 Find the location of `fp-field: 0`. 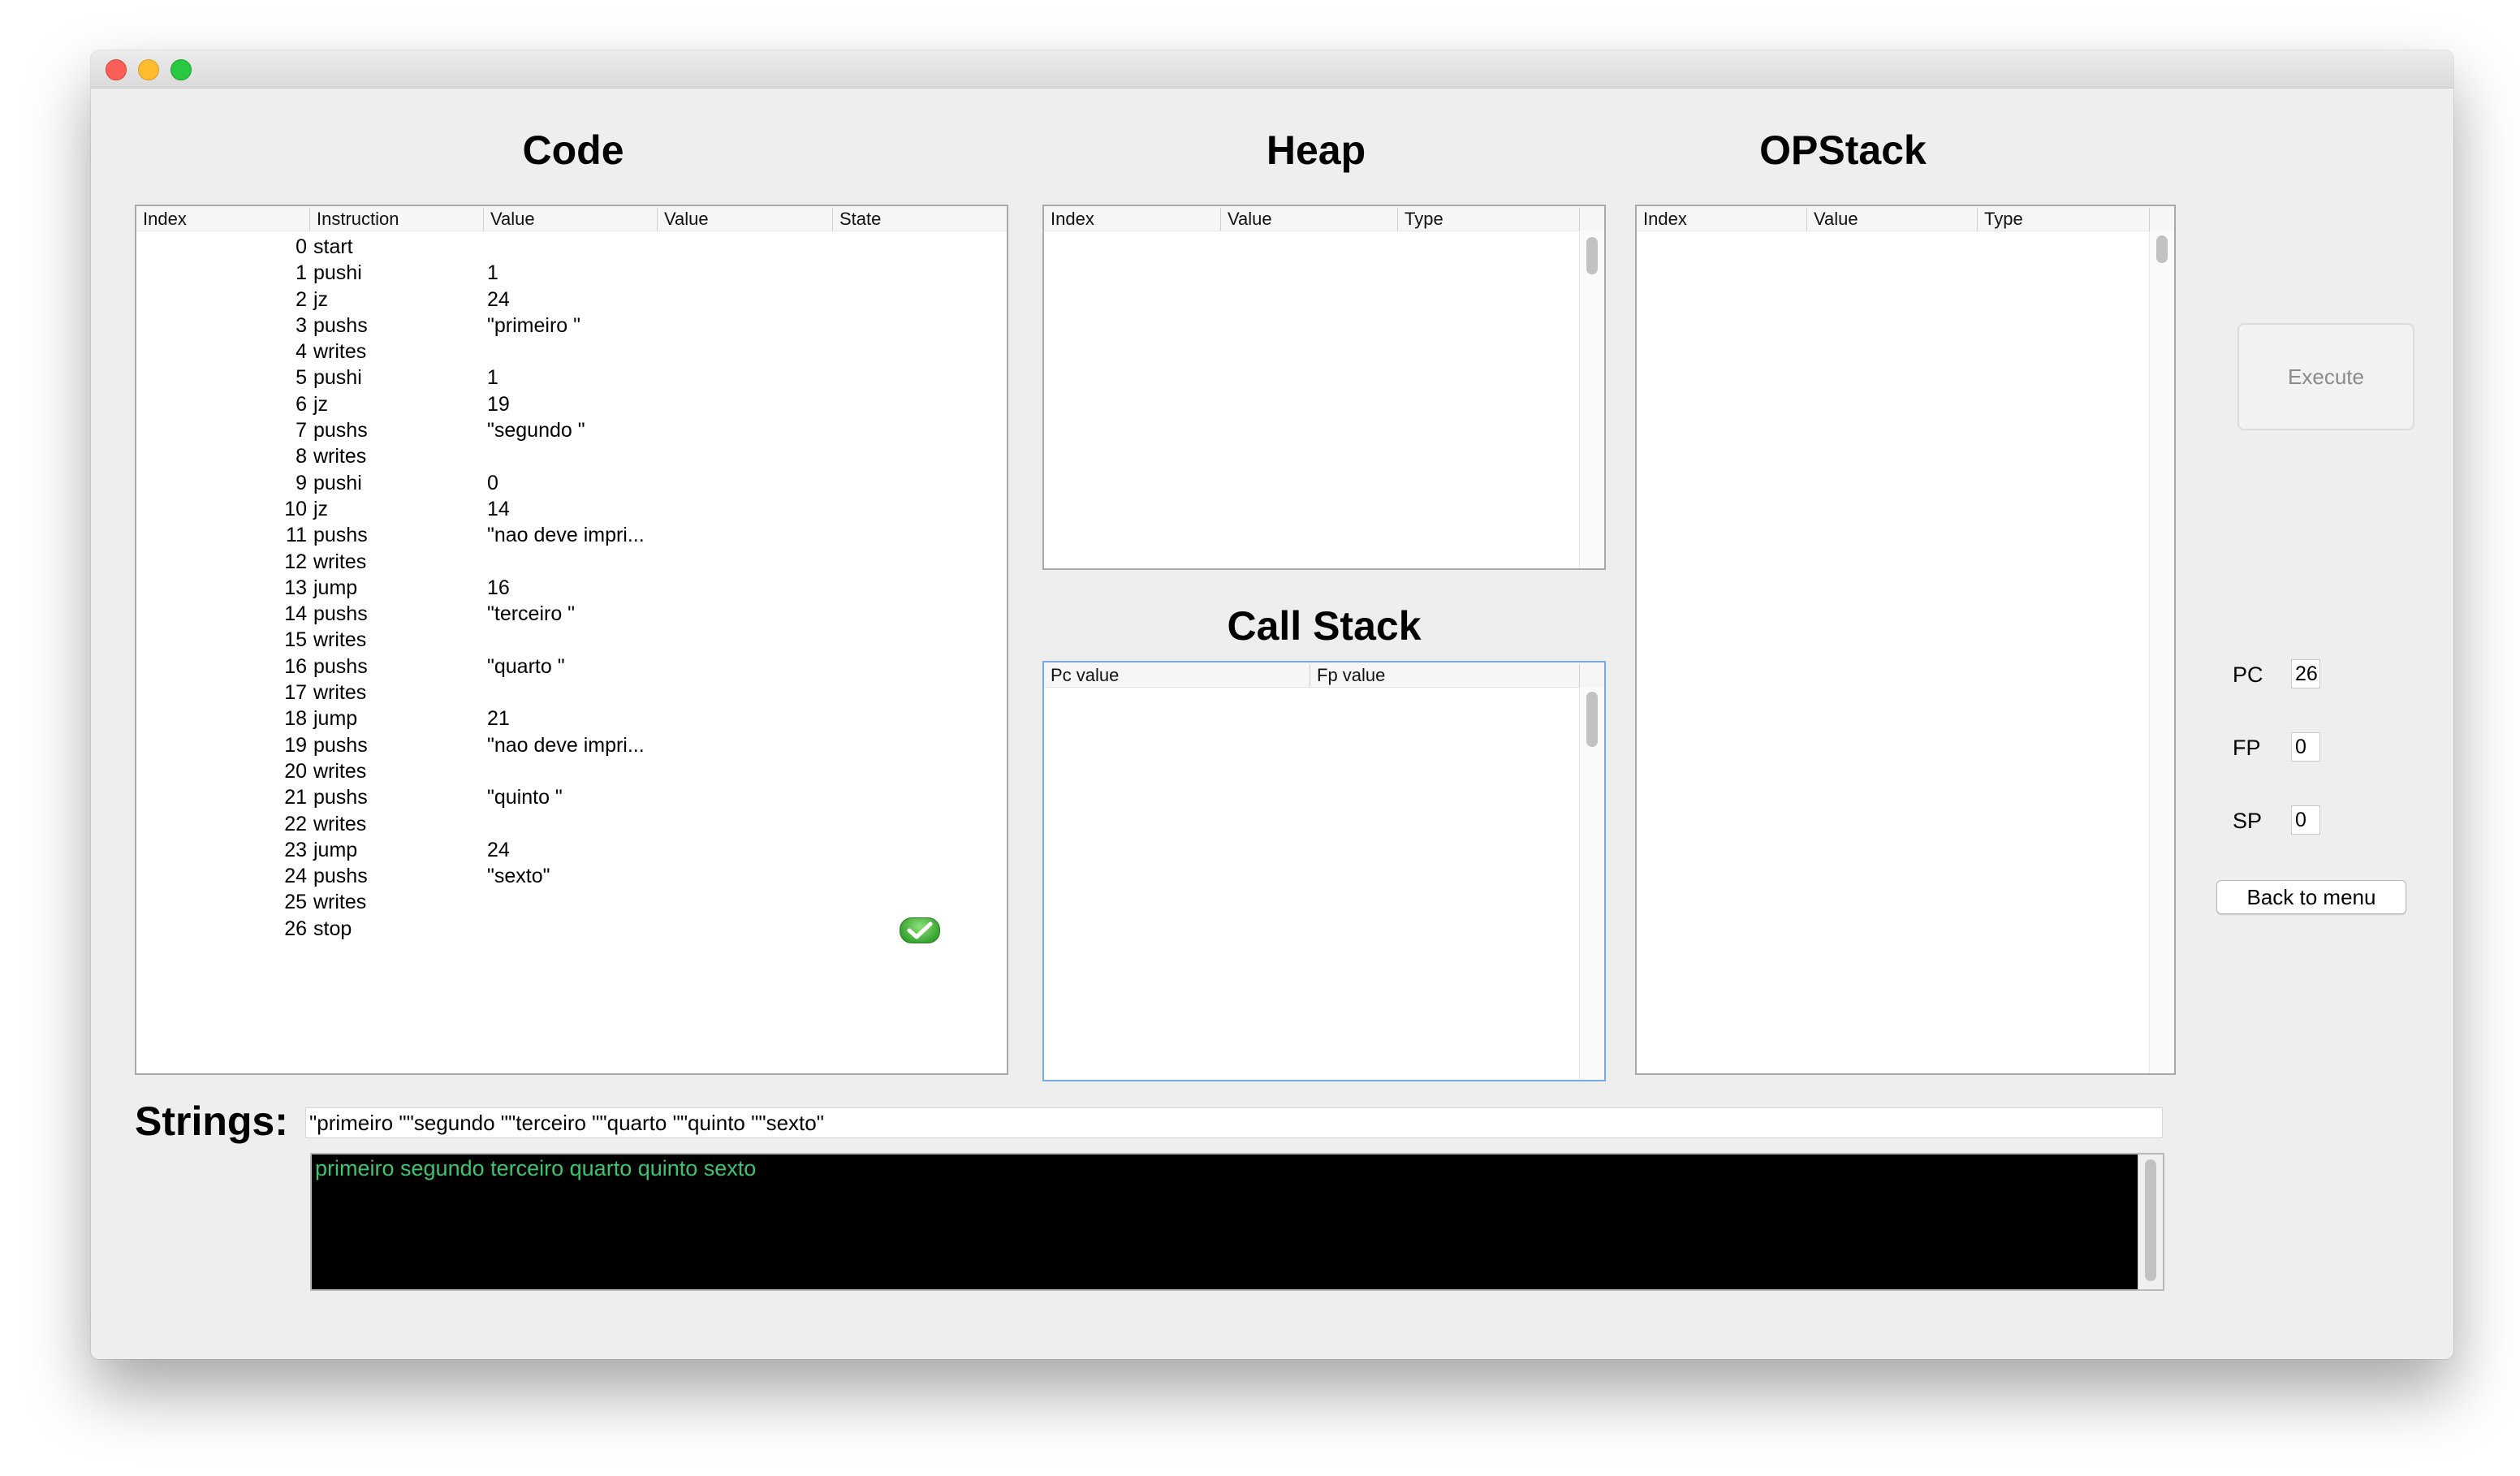

fp-field: 0 is located at coordinates (2306, 747).